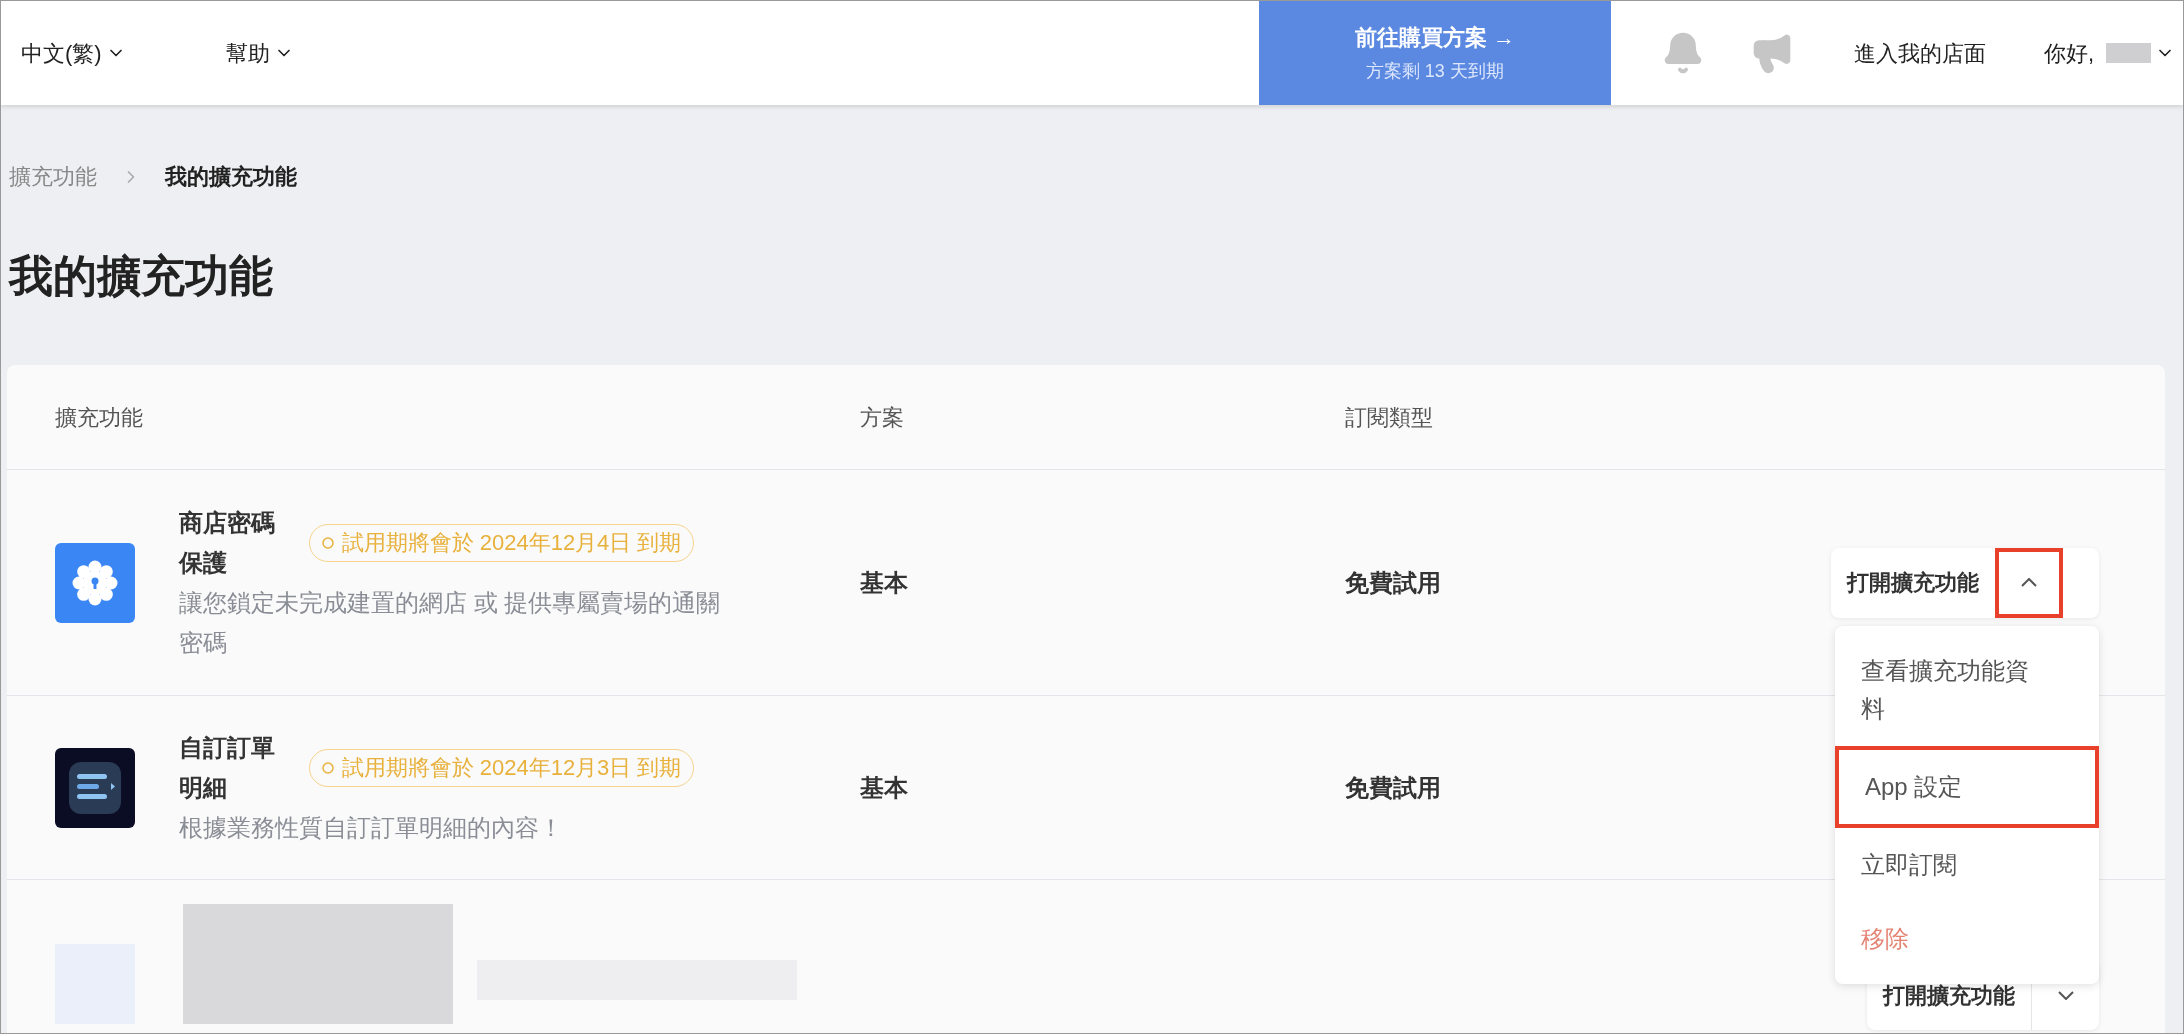 This screenshot has height=1034, width=2184. What do you see at coordinates (882, 417) in the screenshot?
I see `column-header: 方案` at bounding box center [882, 417].